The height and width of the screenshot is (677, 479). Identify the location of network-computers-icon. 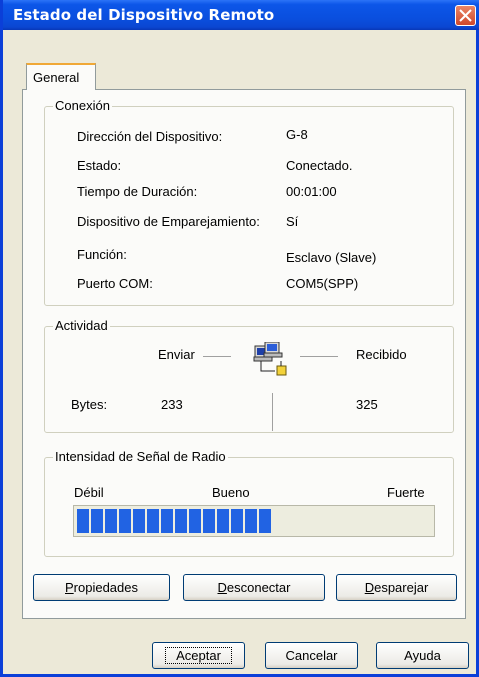
(270, 359).